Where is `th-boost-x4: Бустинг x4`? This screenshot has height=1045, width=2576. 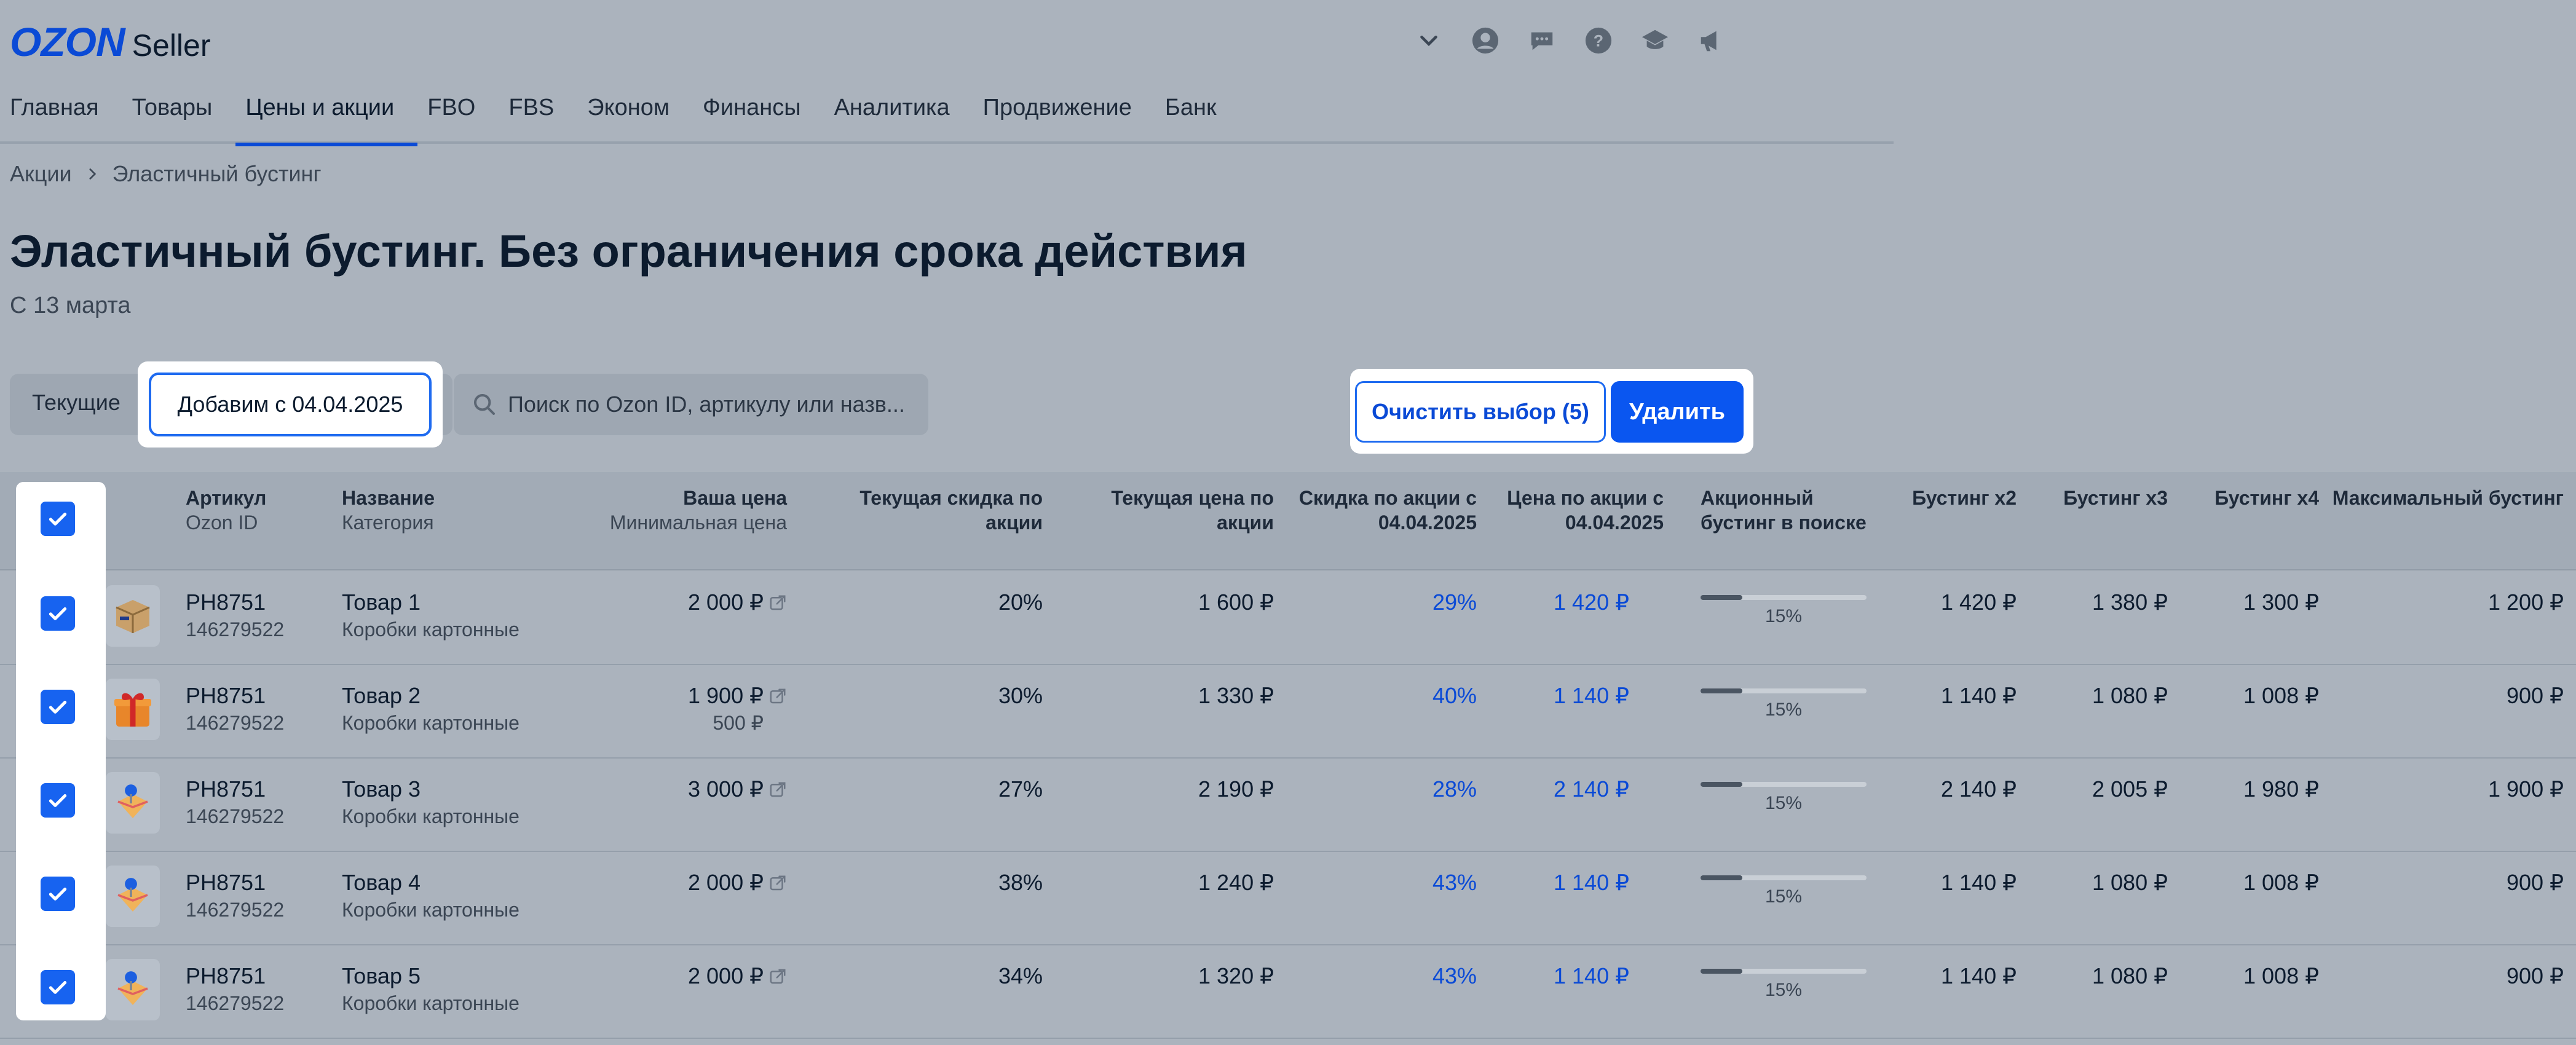 th-boost-x4: Бустинг x4 is located at coordinates (2251, 498).